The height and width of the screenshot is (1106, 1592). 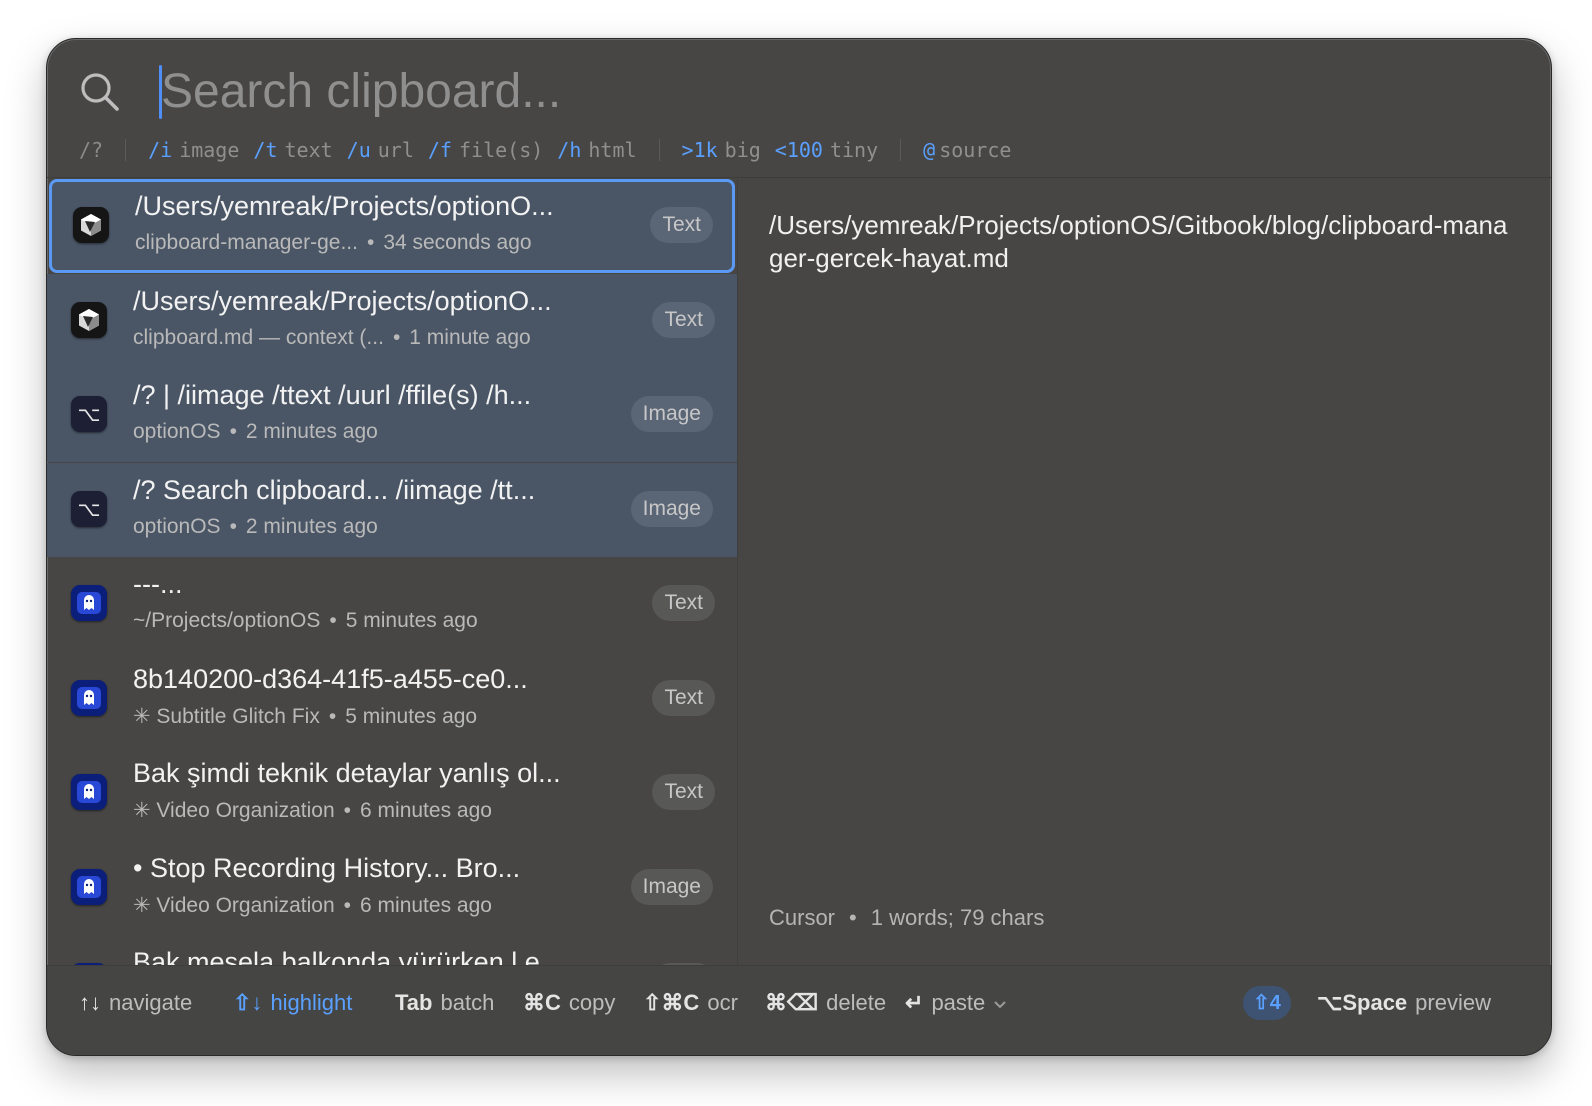 I want to click on shortcut-key: ⌥Space, so click(x=1362, y=1002).